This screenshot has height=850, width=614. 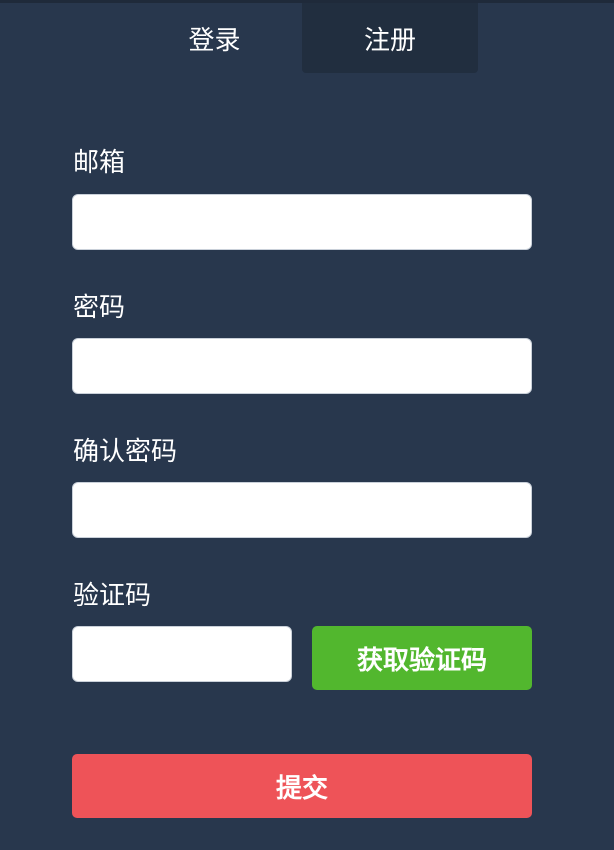 What do you see at coordinates (99, 308) in the screenshot?
I see `password-label: 密码` at bounding box center [99, 308].